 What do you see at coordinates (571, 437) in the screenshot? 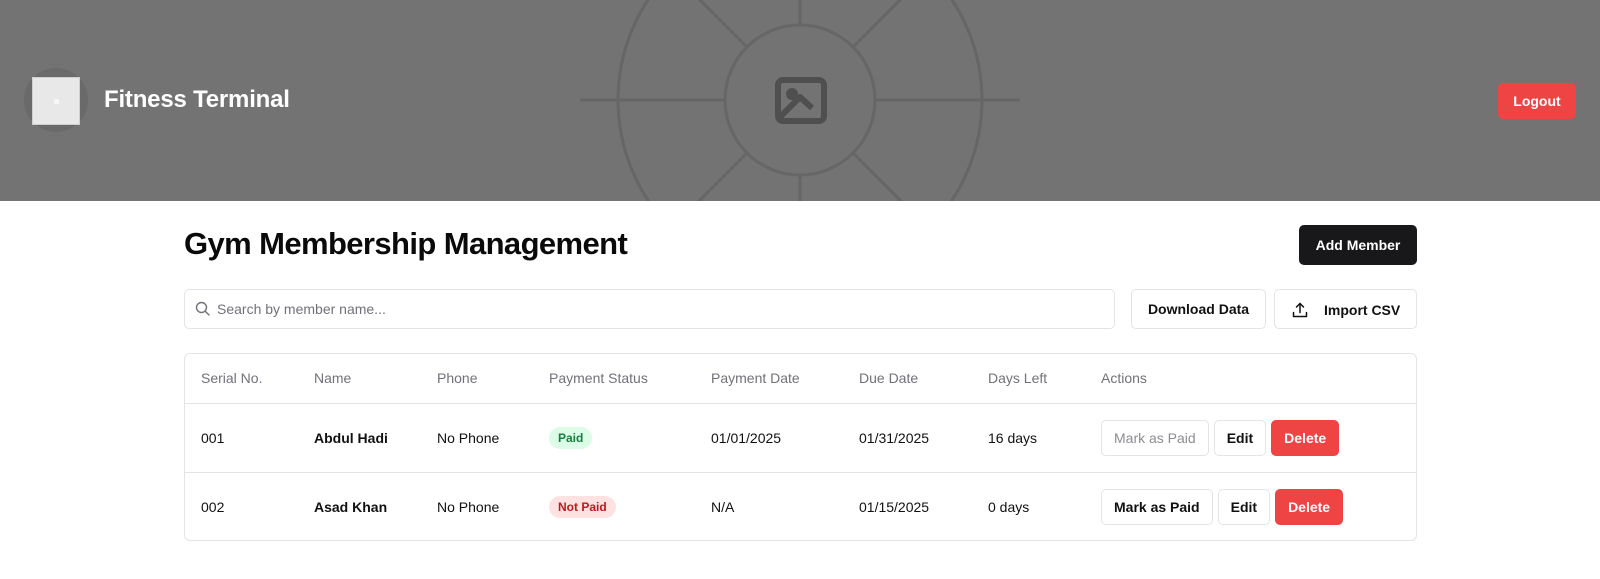
I see `status-badge: Paid` at bounding box center [571, 437].